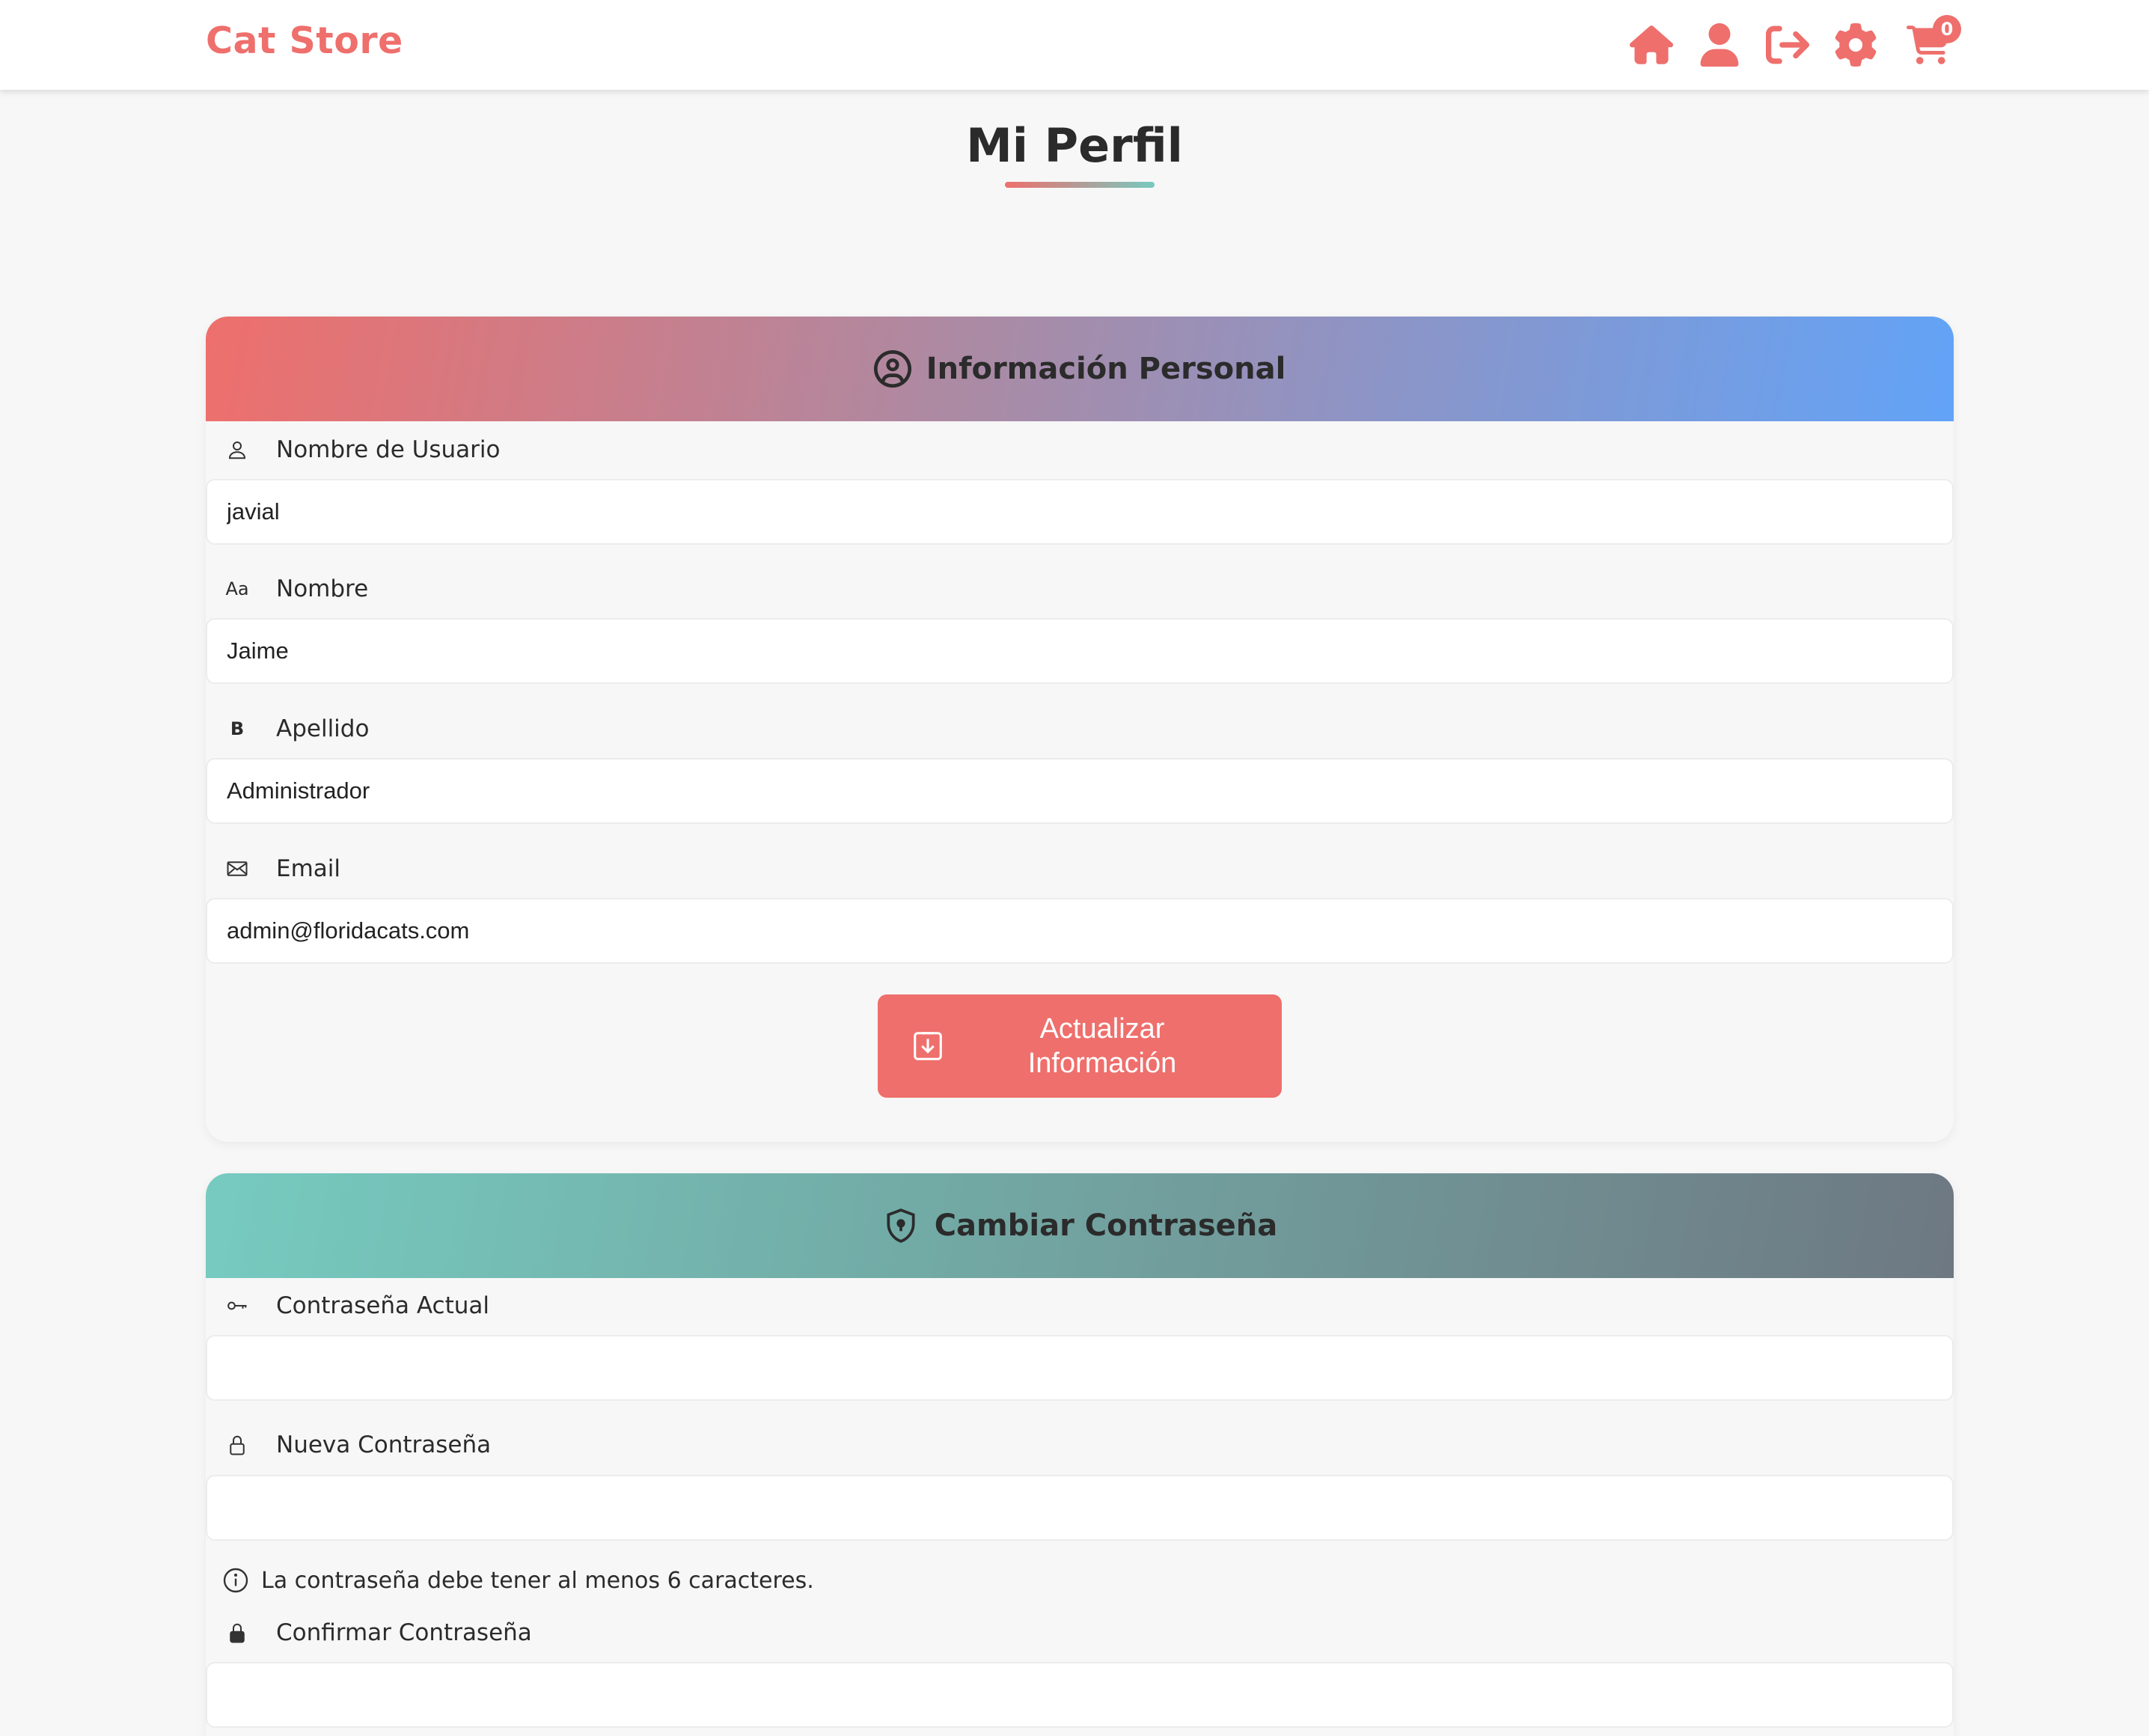  What do you see at coordinates (1080, 1368) in the screenshot?
I see `current-password-input` at bounding box center [1080, 1368].